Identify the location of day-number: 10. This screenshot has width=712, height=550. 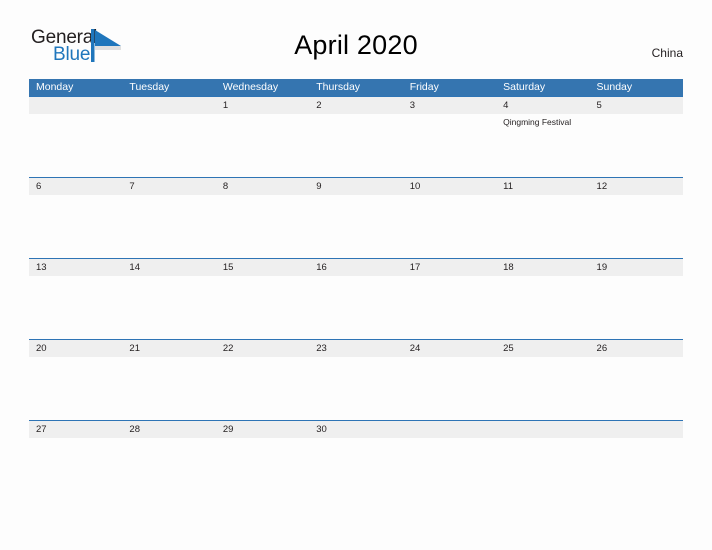
(449, 186).